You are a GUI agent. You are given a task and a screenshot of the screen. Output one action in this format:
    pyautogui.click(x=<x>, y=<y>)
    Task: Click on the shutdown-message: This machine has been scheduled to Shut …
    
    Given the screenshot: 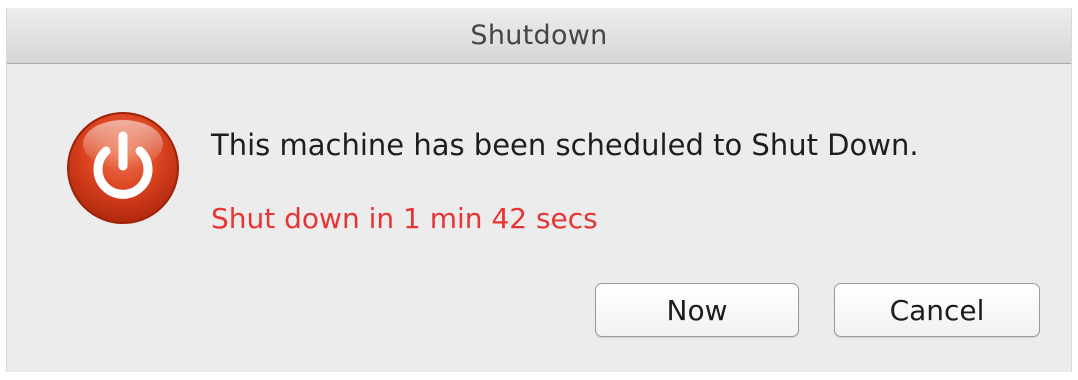 What is the action you would take?
    pyautogui.click(x=565, y=145)
    